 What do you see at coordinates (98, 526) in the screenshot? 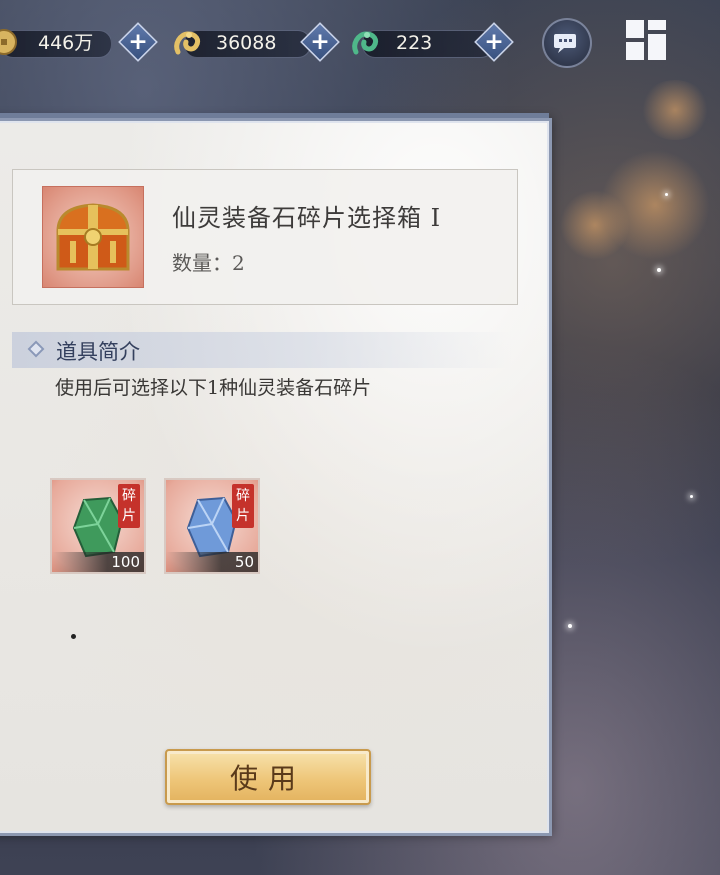
I see `reward-option-green-shard: 碎 片 100` at bounding box center [98, 526].